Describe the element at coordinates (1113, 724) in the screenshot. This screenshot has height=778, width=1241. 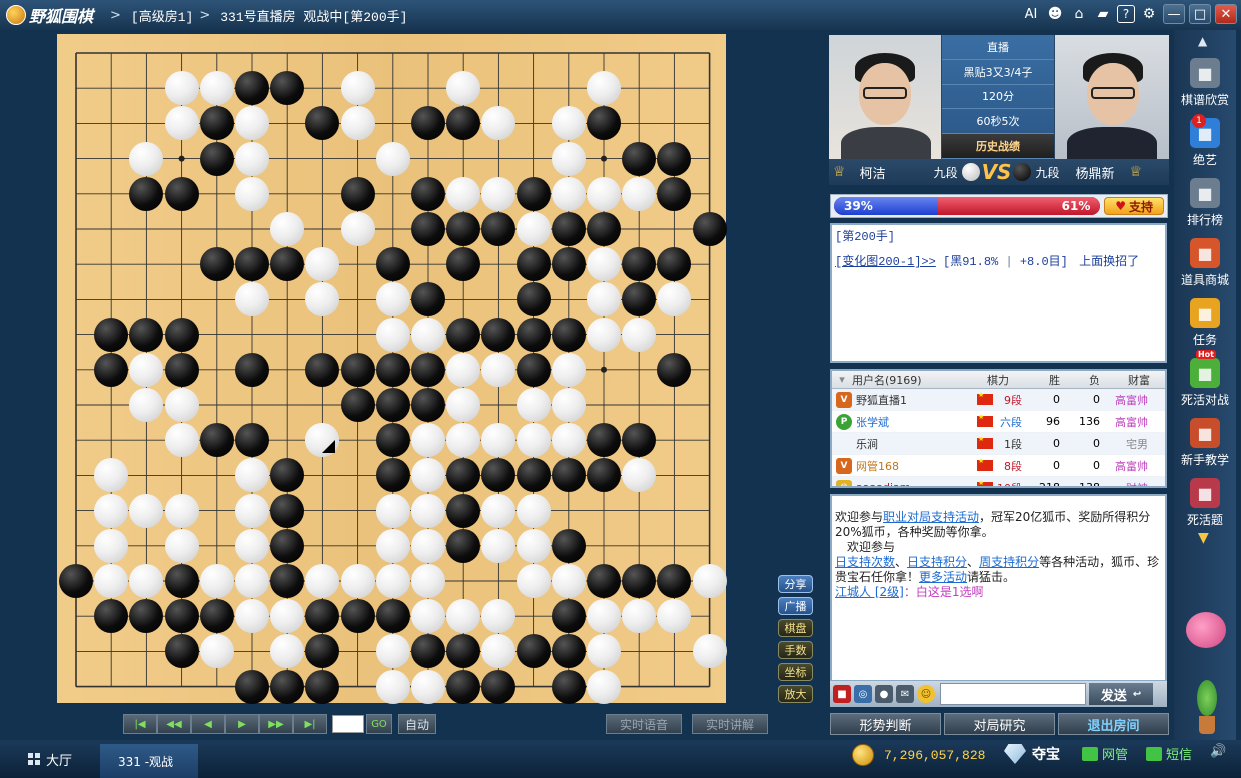
I see `exit-room-button: 退出房间` at that location.